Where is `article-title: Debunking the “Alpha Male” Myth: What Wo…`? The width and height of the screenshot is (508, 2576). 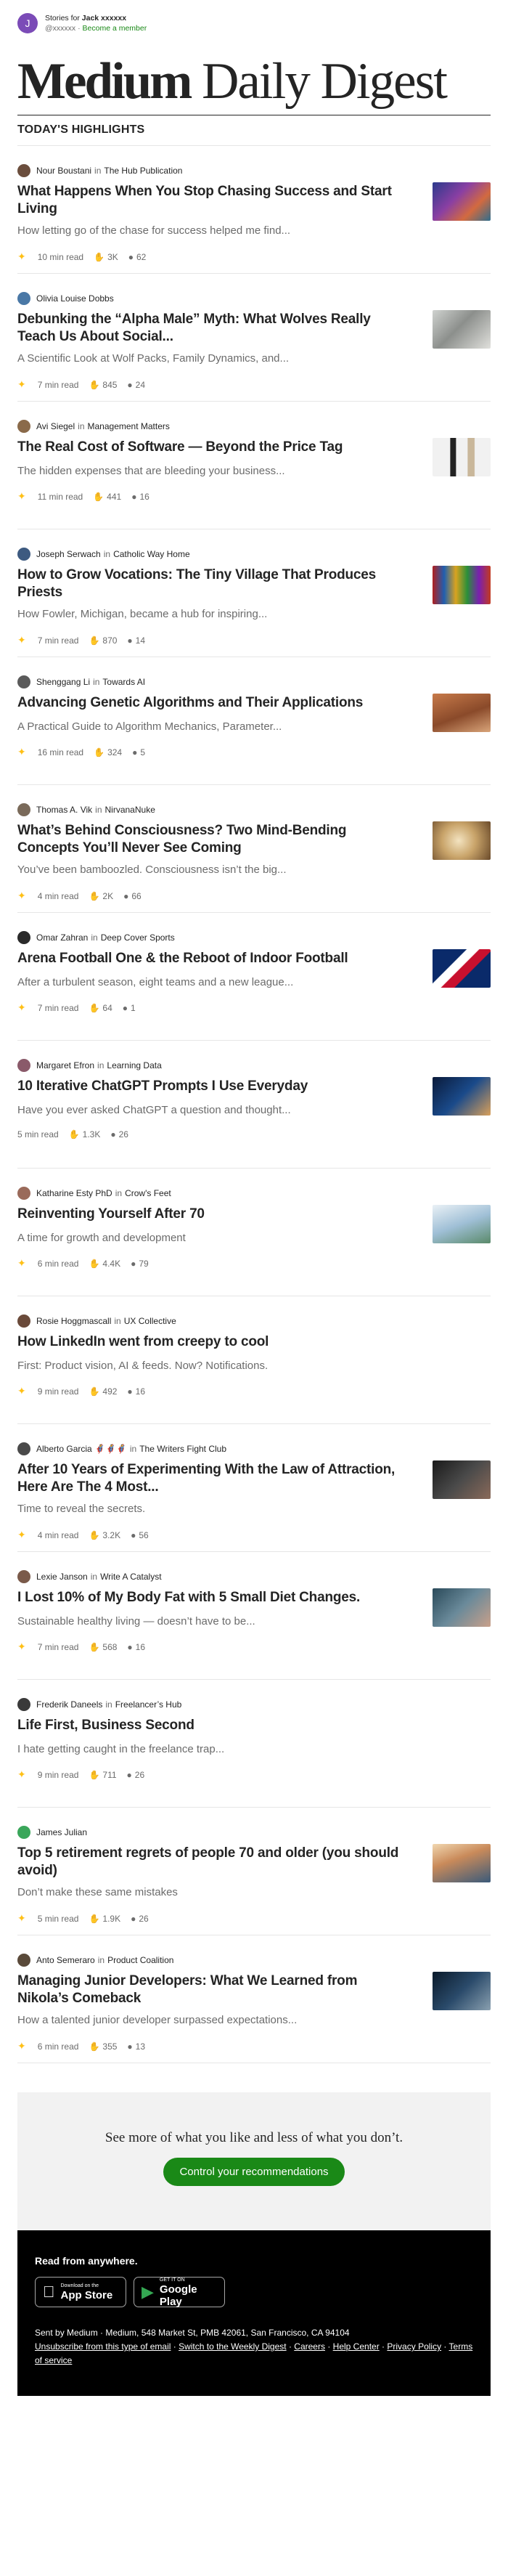 article-title: Debunking the “Alpha Male” Myth: What Wo… is located at coordinates (213, 328).